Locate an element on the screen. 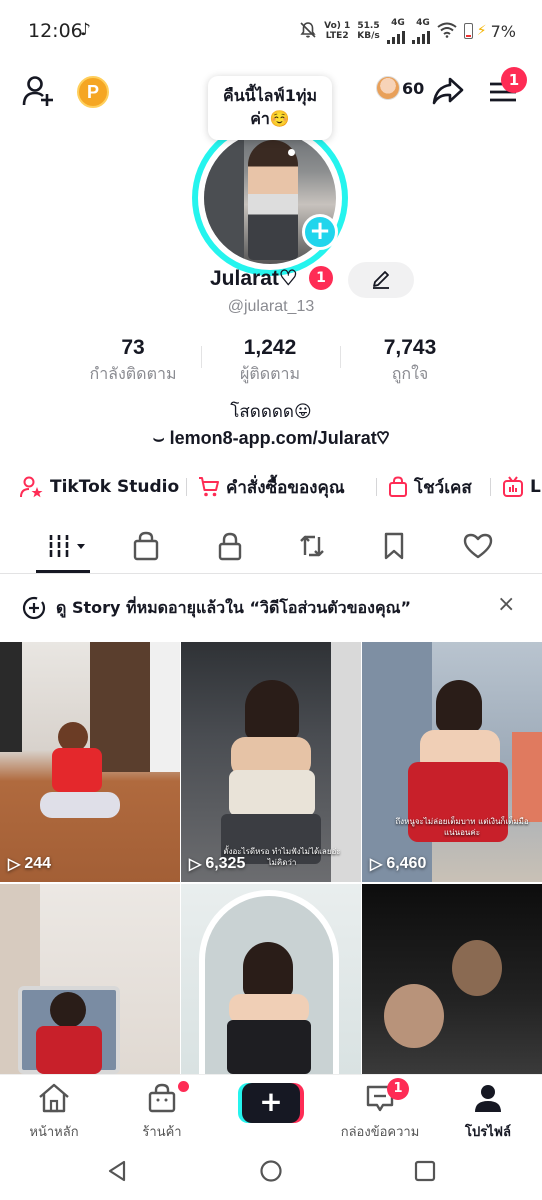  view-count: ▷ 6,460 is located at coordinates (398, 864).